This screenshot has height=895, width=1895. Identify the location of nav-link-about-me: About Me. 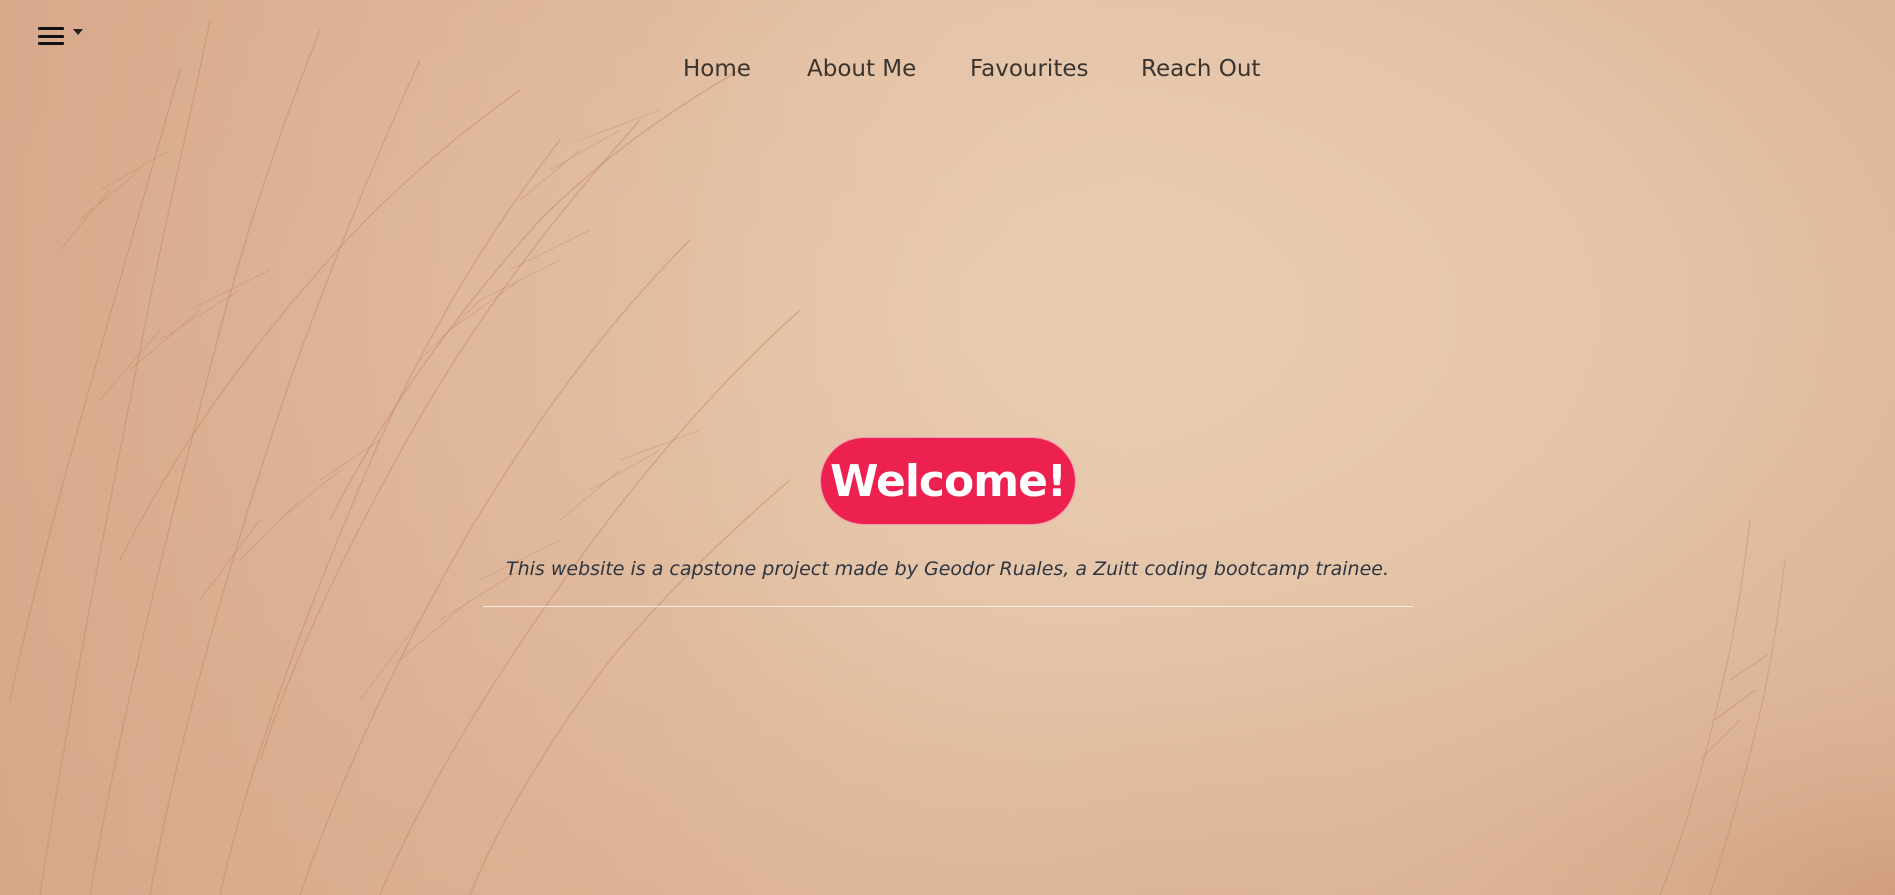
(861, 69).